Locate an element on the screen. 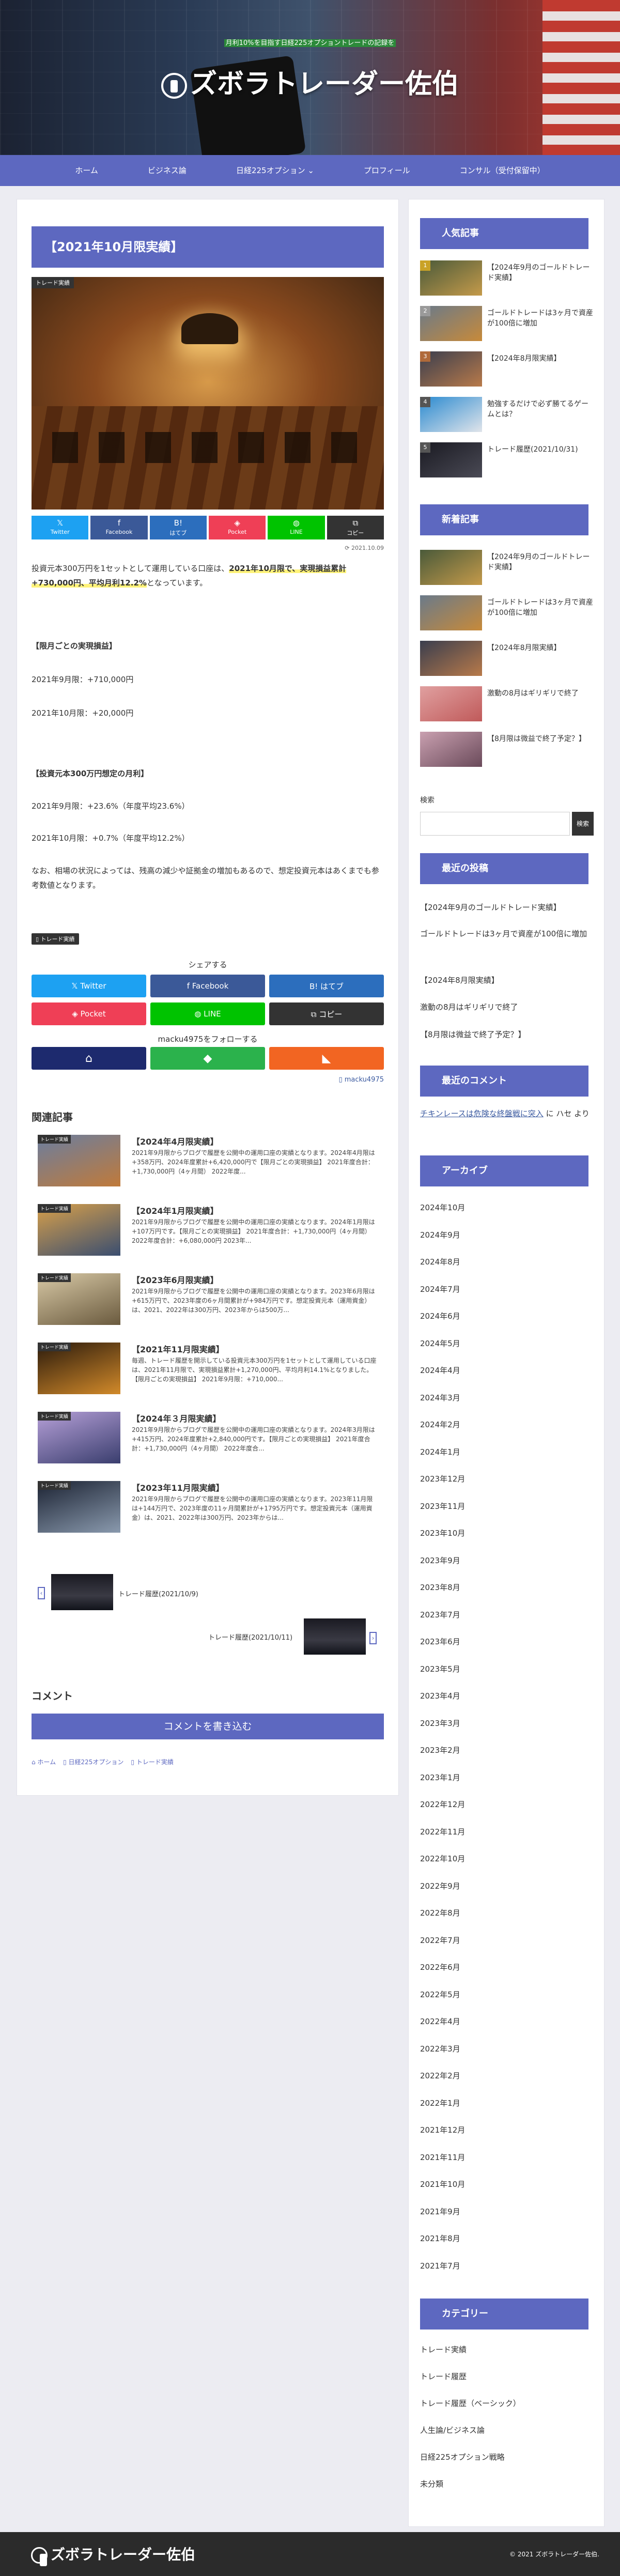  popular-item: 2 ゴールドトレードは3ヶ月で資産が100倍に増加 is located at coordinates (507, 324).